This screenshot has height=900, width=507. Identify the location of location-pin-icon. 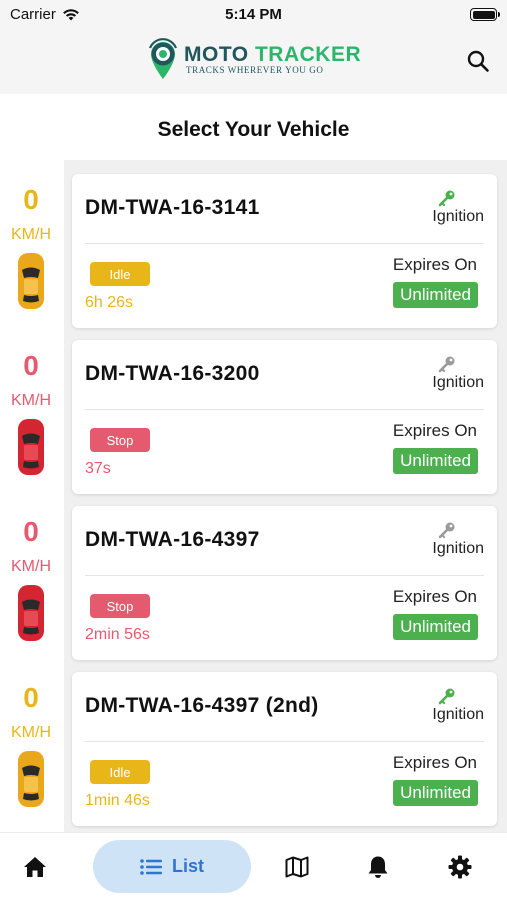
(163, 58).